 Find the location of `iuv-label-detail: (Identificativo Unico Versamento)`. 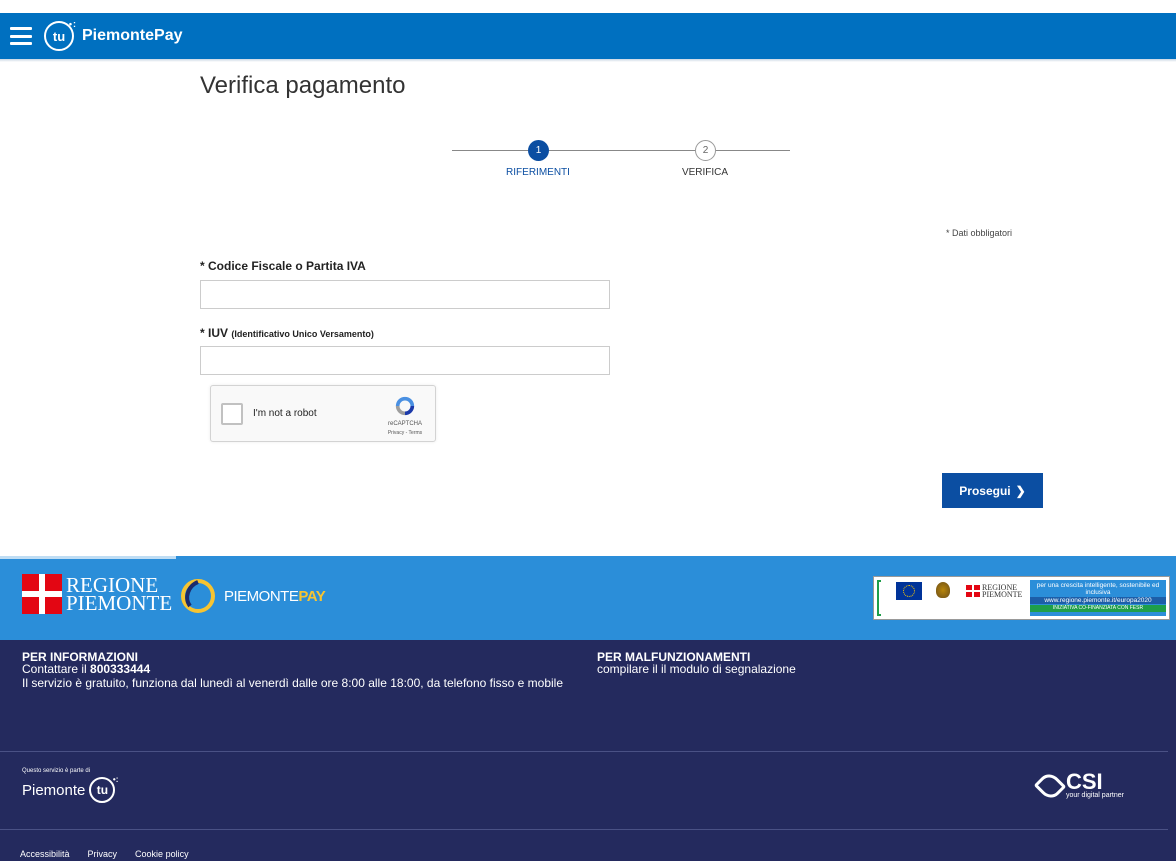

iuv-label-detail: (Identificativo Unico Versamento) is located at coordinates (302, 334).